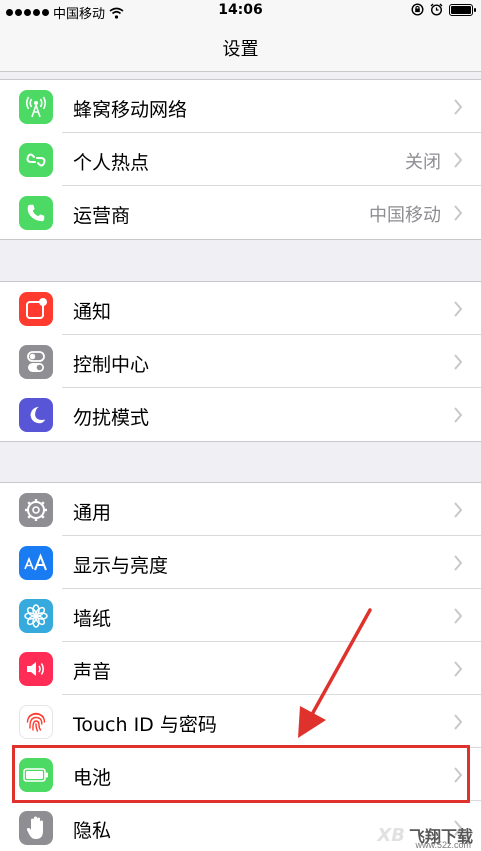 The height and width of the screenshot is (851, 481). I want to click on watermark-url: www.52z.com, so click(443, 845).